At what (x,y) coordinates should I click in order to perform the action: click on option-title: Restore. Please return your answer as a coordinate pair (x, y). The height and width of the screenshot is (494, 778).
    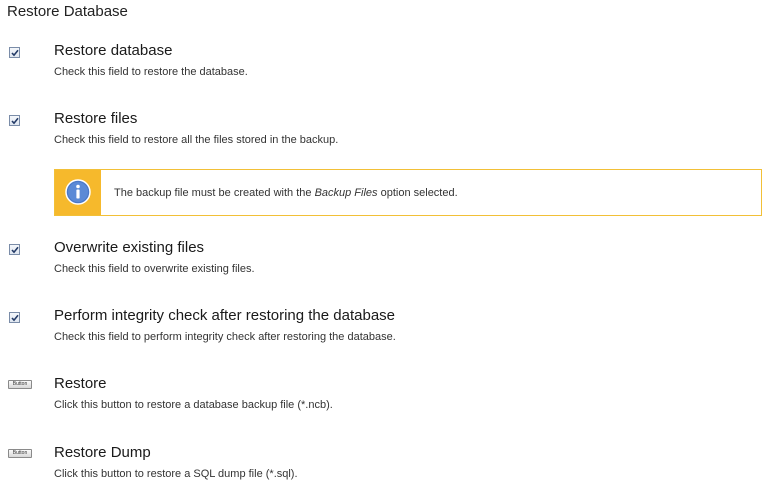
    Looking at the image, I should click on (80, 383).